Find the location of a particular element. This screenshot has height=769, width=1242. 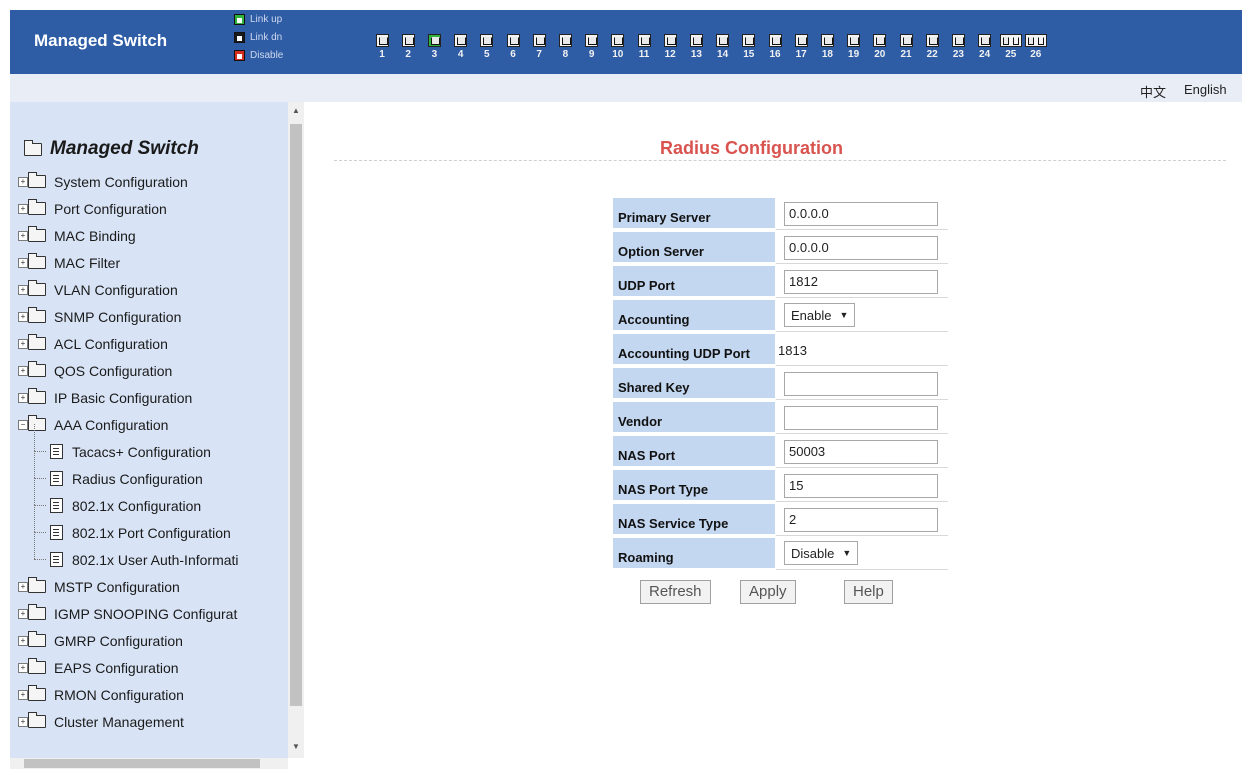

sidebar-item: + System Configuration is located at coordinates (149, 181).